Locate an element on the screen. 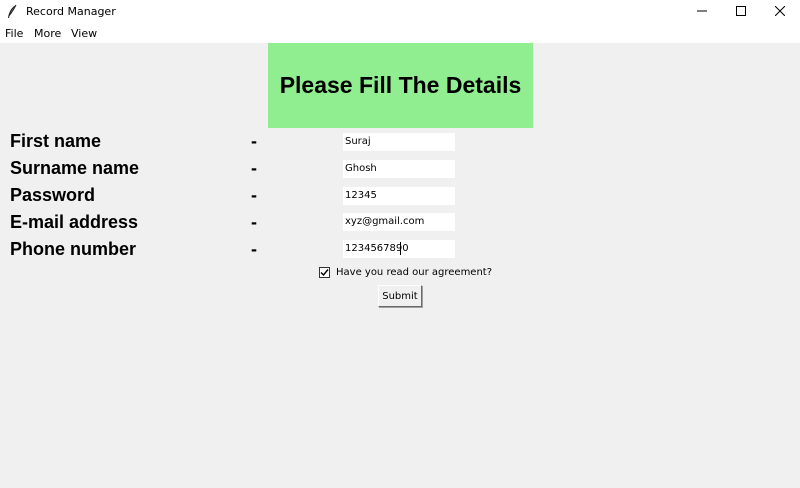 Image resolution: width=800 pixels, height=488 pixels. maximize-button is located at coordinates (741, 12).